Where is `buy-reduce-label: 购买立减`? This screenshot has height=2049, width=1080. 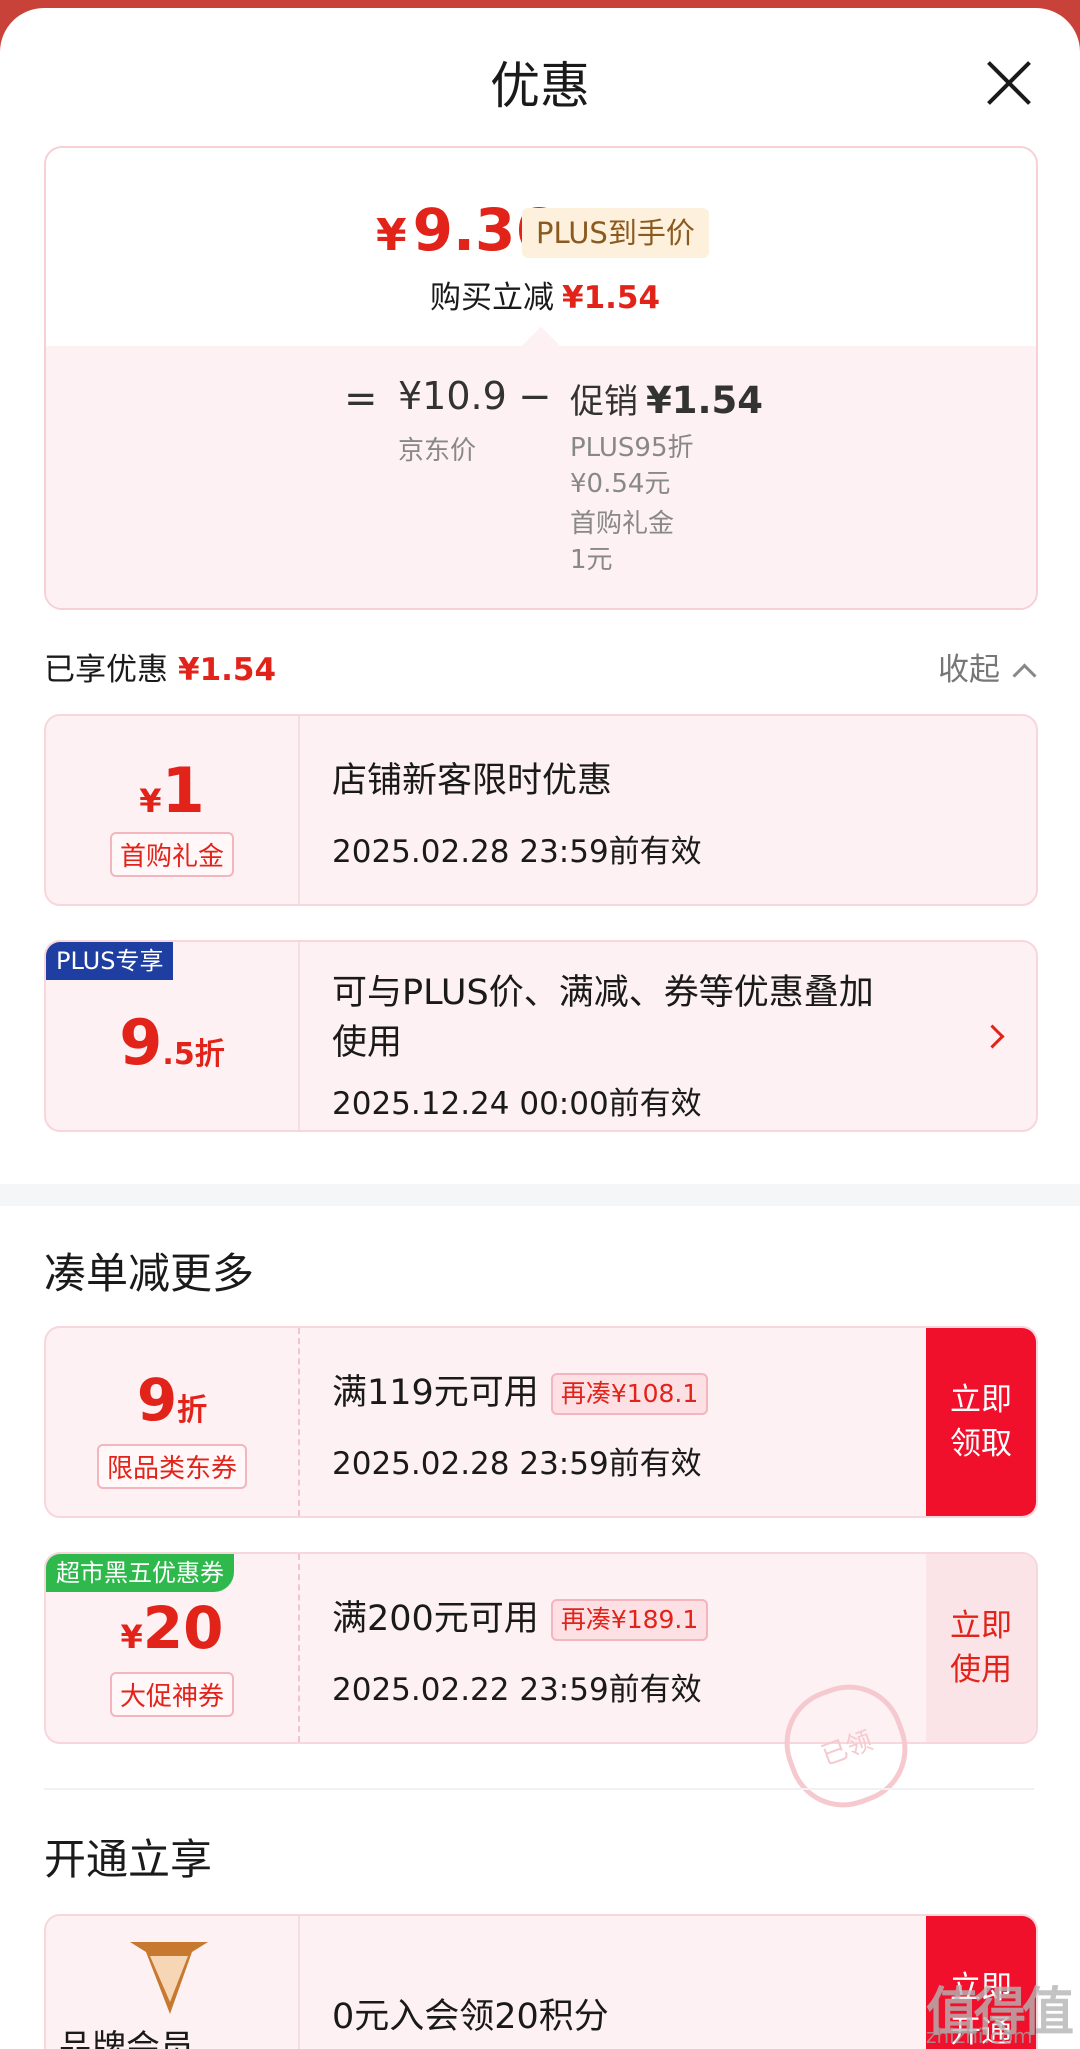 buy-reduce-label: 购买立减 is located at coordinates (492, 298).